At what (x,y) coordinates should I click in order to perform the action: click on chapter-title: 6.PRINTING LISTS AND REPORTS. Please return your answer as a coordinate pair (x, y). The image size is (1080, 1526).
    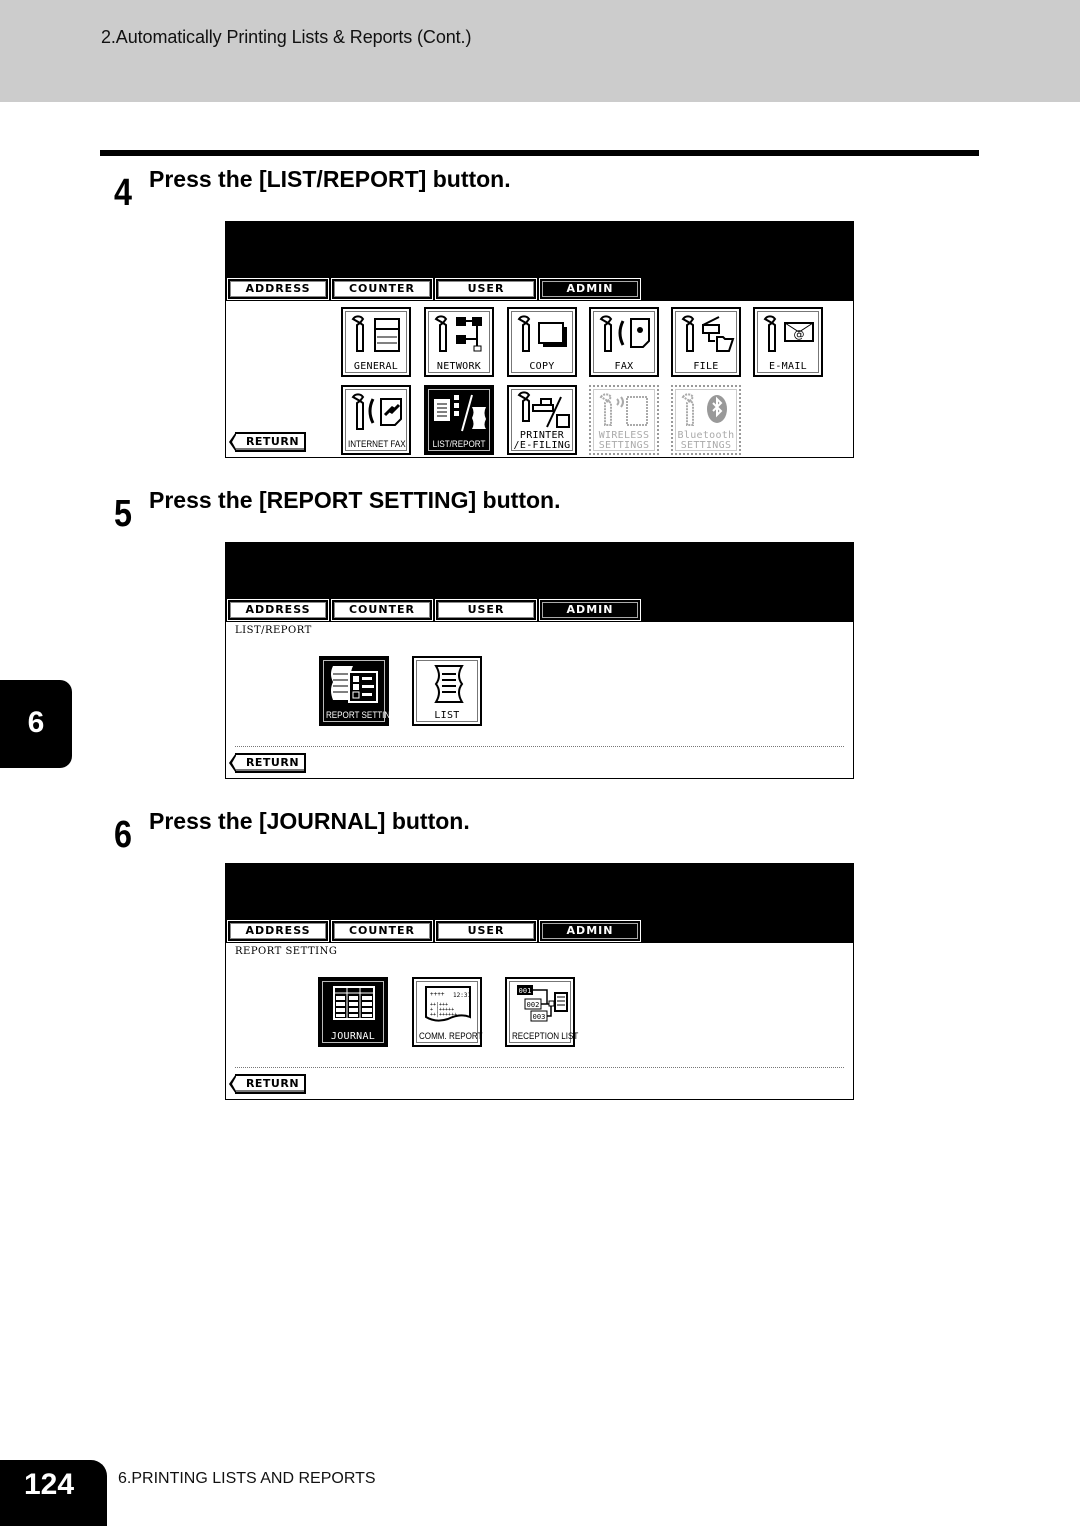
    Looking at the image, I should click on (247, 1478).